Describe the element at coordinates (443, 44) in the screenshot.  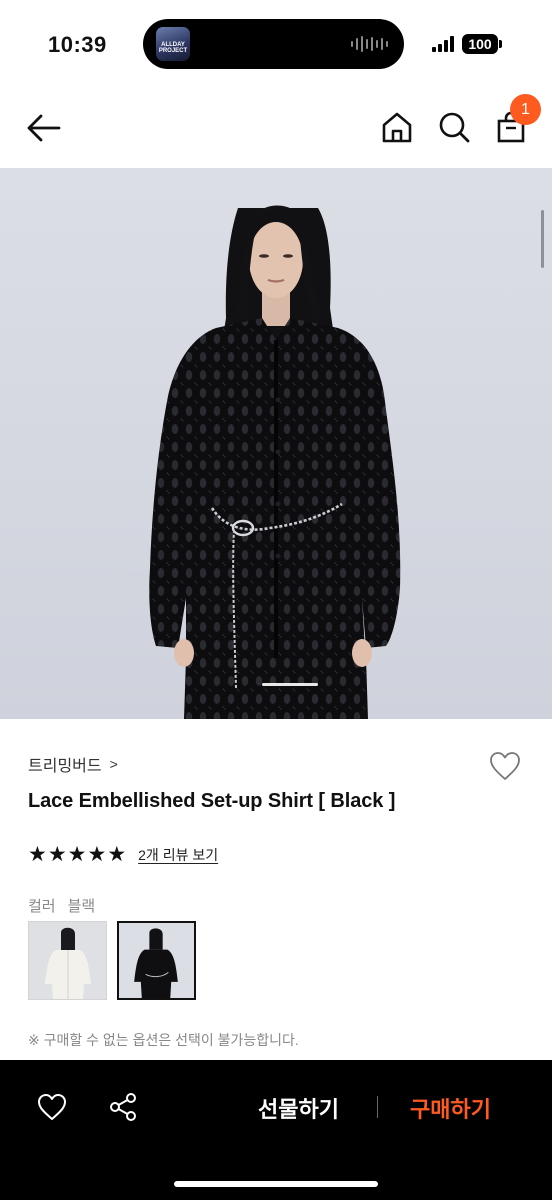
I see `cellular-signal-icon` at that location.